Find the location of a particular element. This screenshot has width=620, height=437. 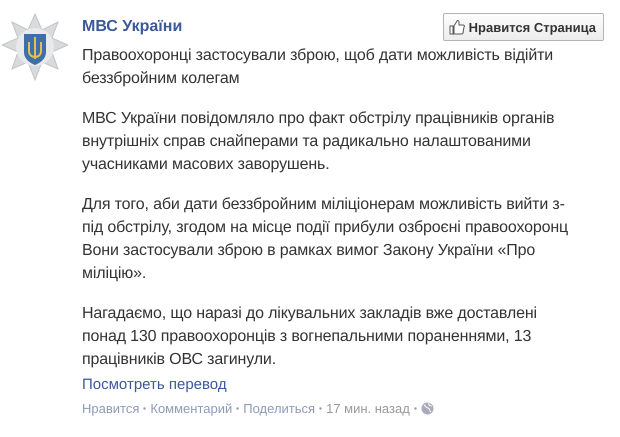

globe-icon is located at coordinates (427, 408).